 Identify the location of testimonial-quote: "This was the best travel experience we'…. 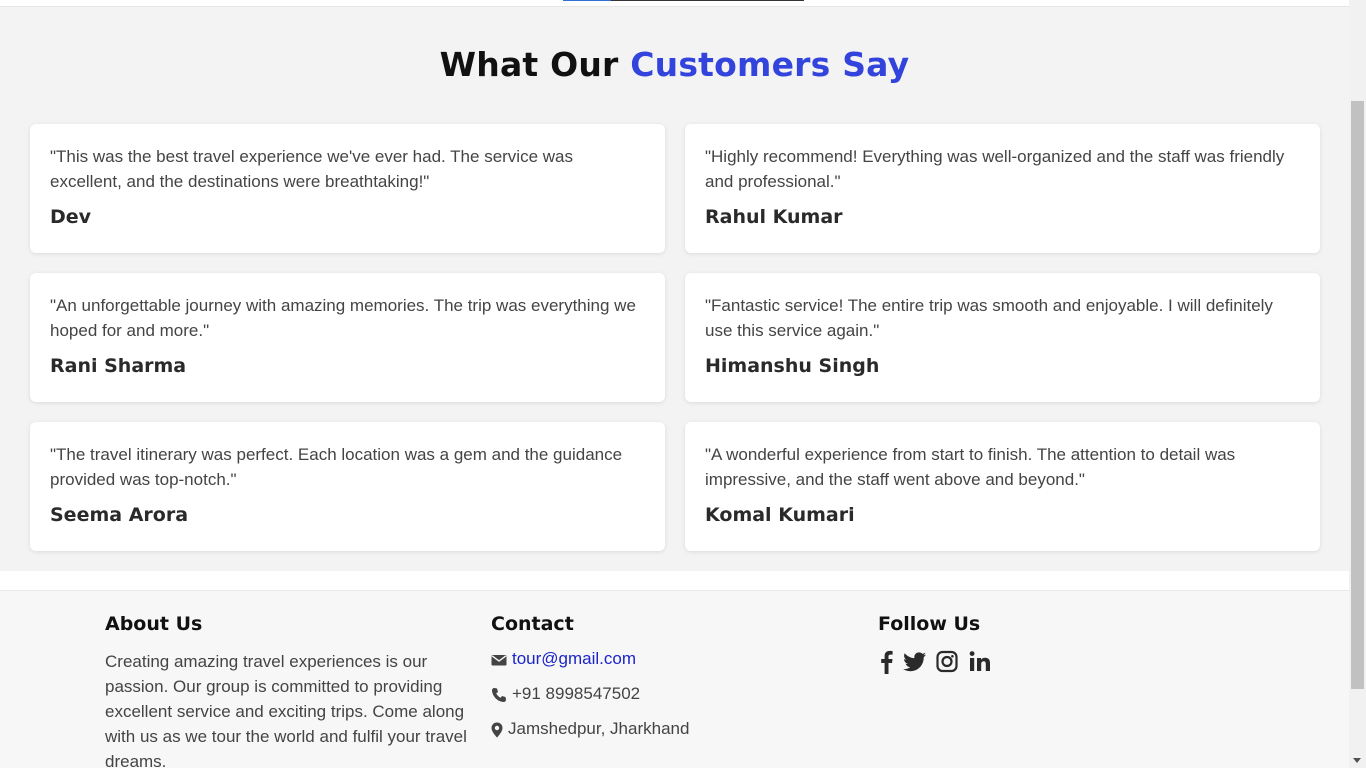
(311, 169).